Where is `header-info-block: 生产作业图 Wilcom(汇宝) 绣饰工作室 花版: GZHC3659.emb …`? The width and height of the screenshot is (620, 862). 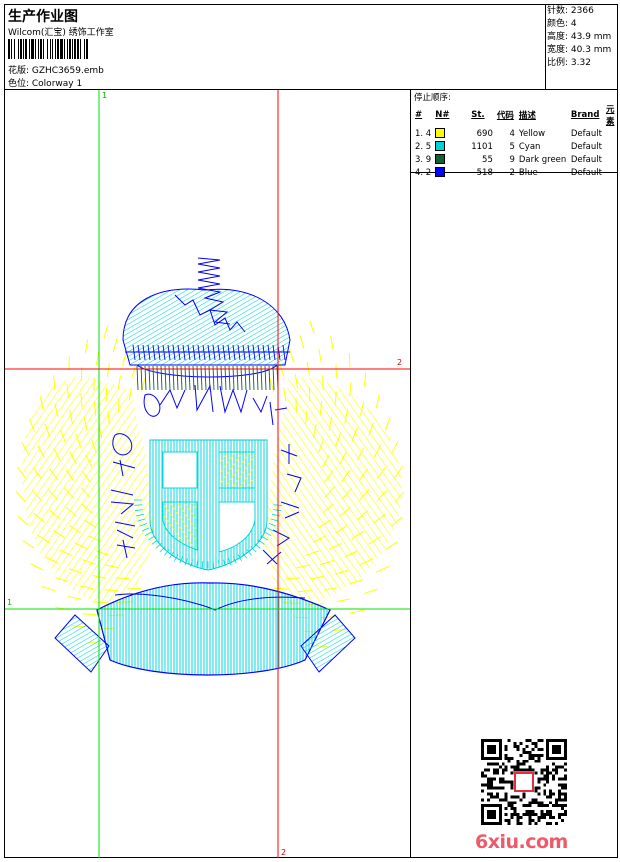 header-info-block: 生产作业图 Wilcom(汇宝) 绣饰工作室 花版: GZHC3659.emb … is located at coordinates (275, 47).